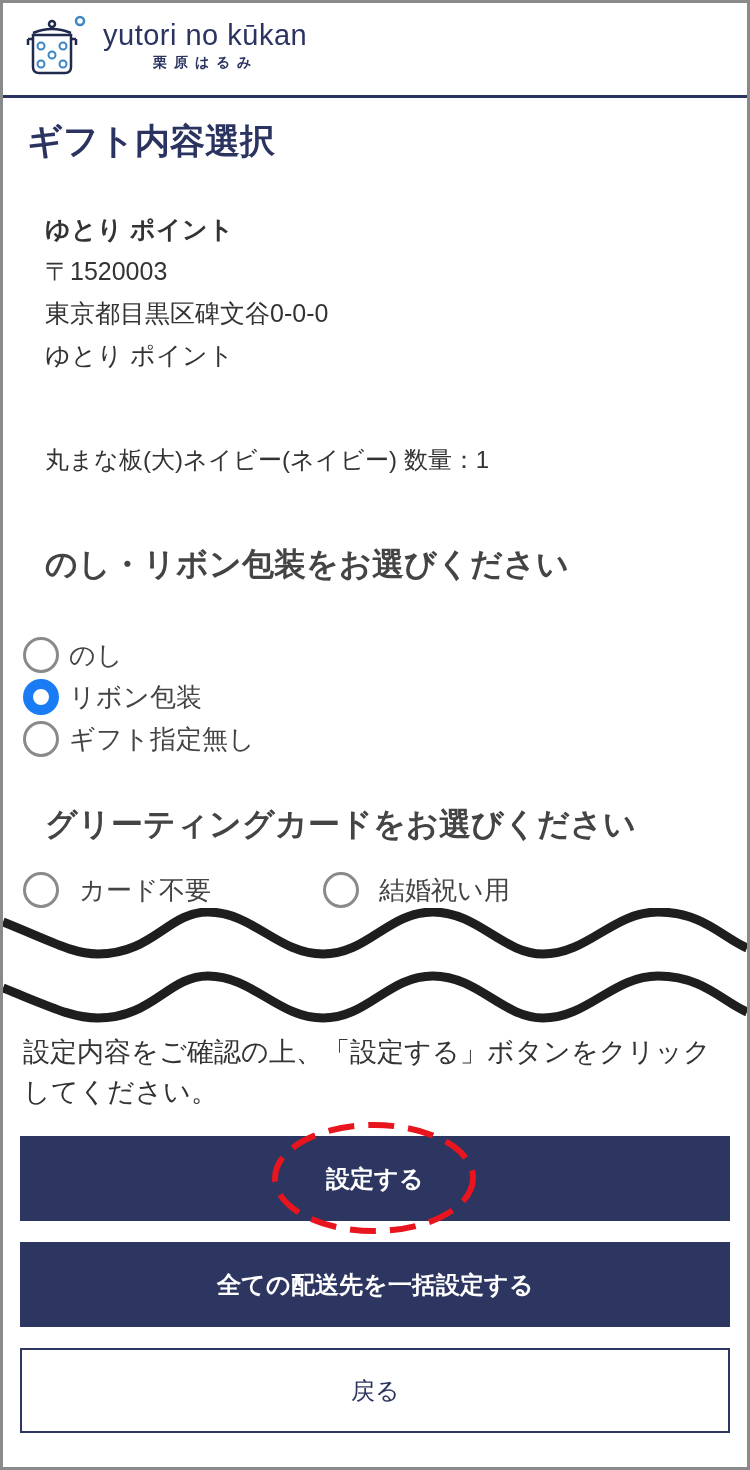  I want to click on item-line: 丸まな板(大)ネイビー(ネイビー) 数量：1, so click(267, 459).